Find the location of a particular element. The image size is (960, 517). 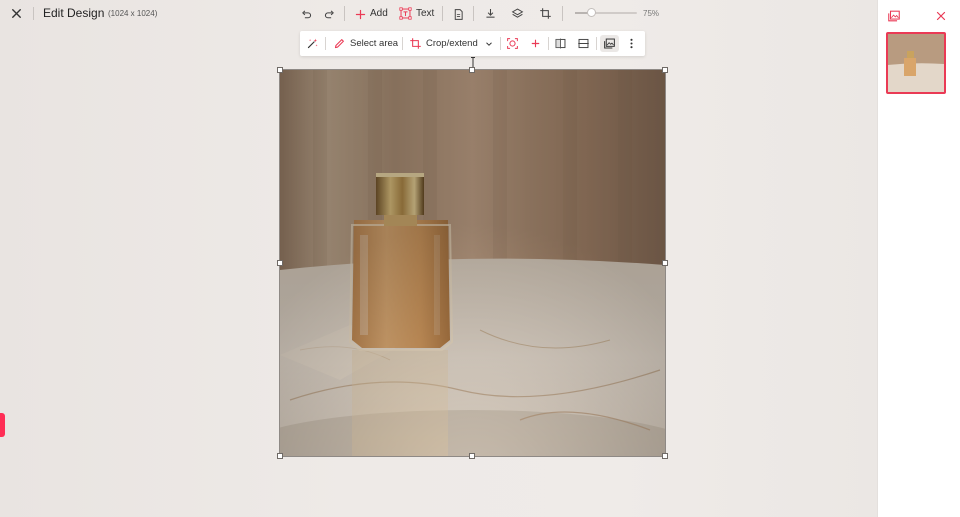

flip-horizontal-button is located at coordinates (560, 43).